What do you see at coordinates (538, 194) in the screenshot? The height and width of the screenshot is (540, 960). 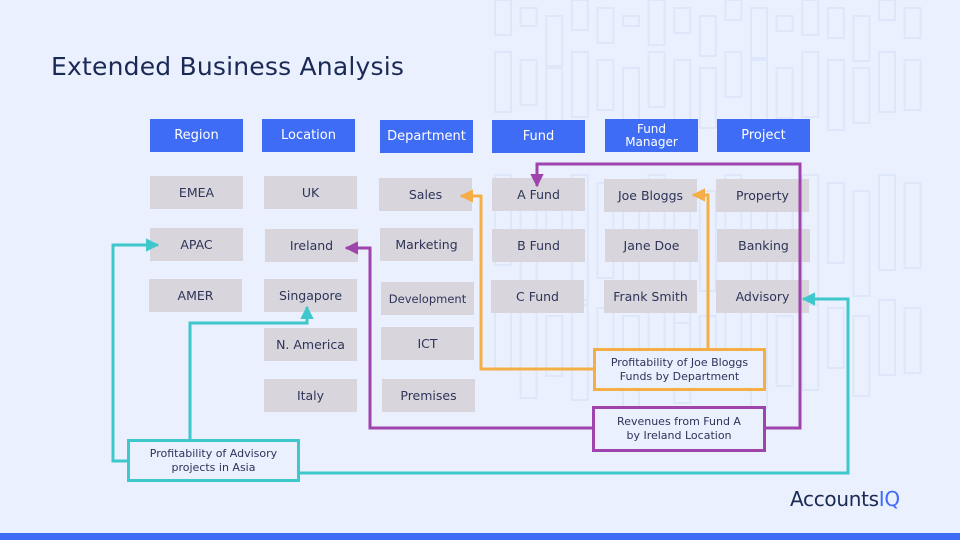 I see `cell-a-fund: A Fund` at bounding box center [538, 194].